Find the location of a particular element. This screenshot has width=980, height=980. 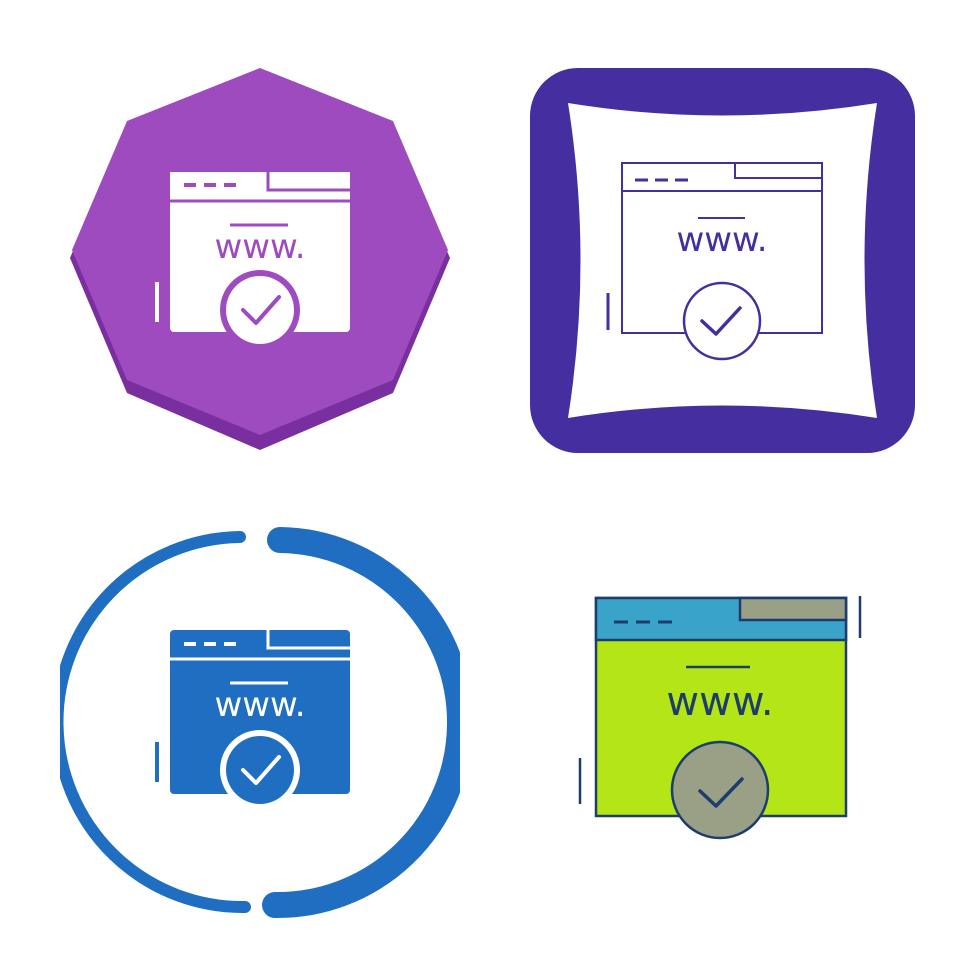

flat-color-tile: www. is located at coordinates (720, 720).